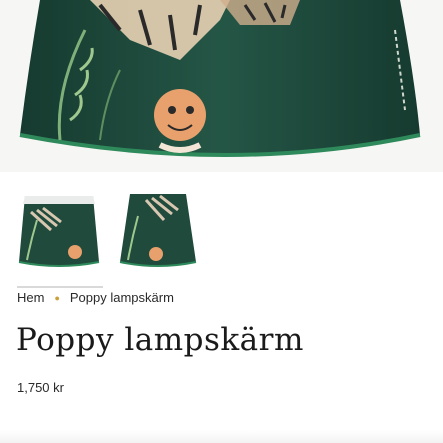 The height and width of the screenshot is (443, 443). What do you see at coordinates (221, 436) in the screenshot?
I see `divider` at bounding box center [221, 436].